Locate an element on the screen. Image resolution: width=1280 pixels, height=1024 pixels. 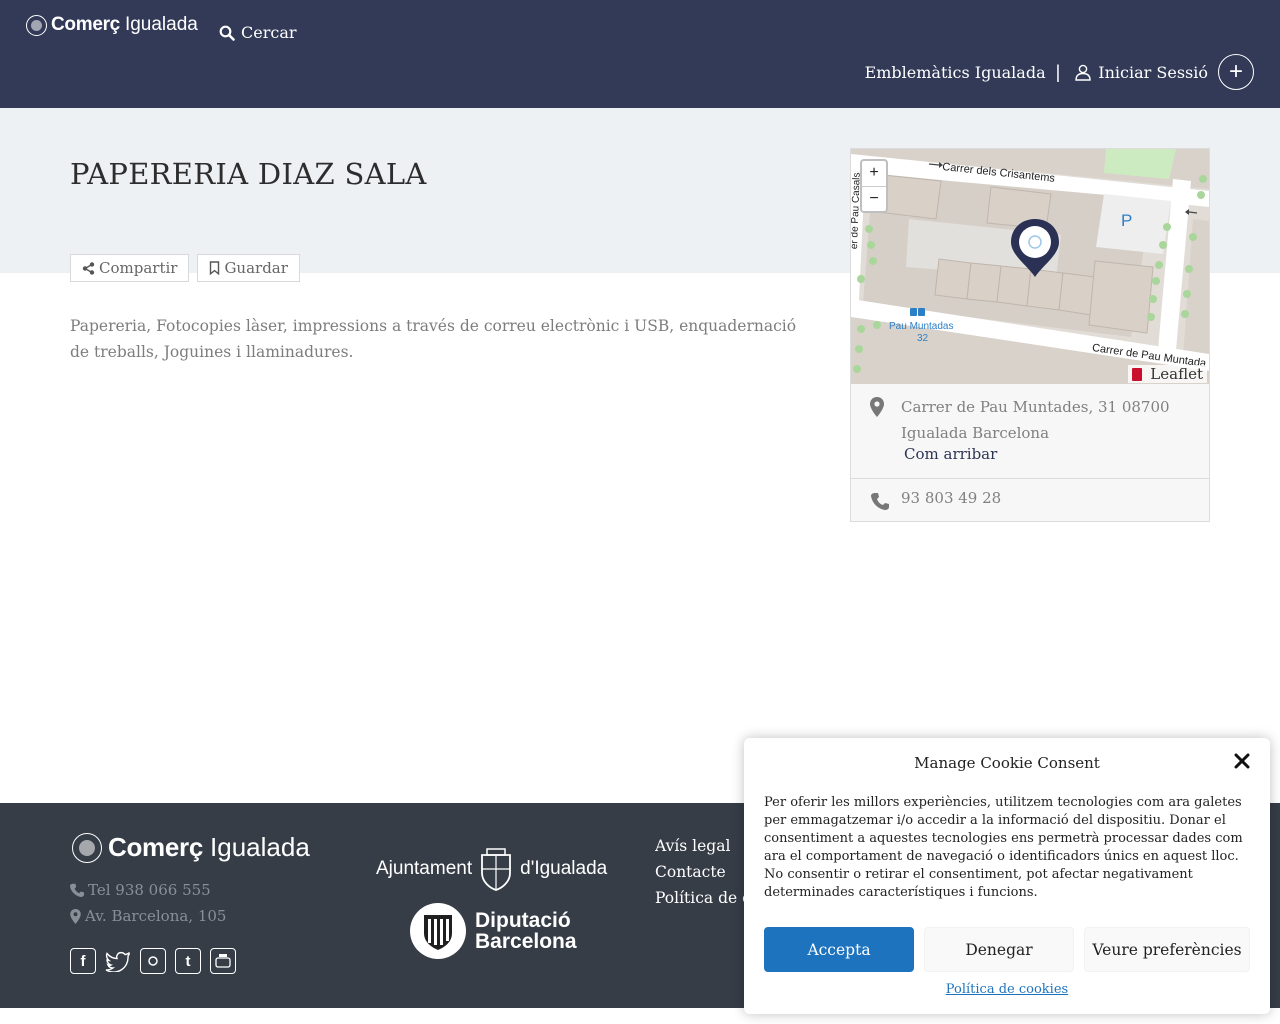
search-icon is located at coordinates (227, 33).